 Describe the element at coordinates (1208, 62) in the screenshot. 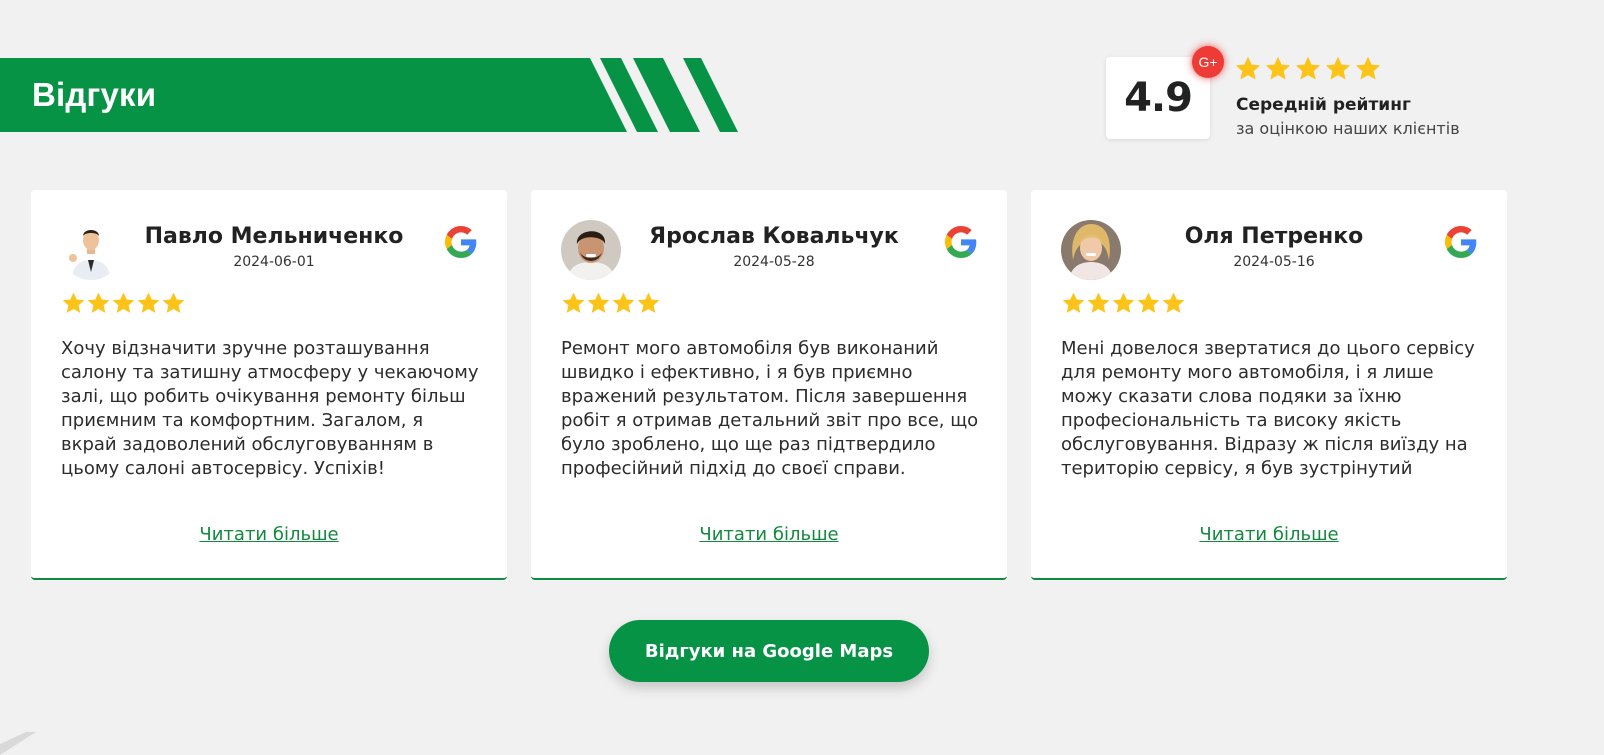

I see `google-plus-icon: G+` at that location.